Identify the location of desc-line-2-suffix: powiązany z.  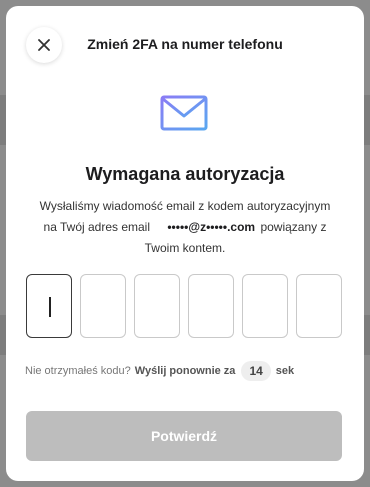
(293, 227).